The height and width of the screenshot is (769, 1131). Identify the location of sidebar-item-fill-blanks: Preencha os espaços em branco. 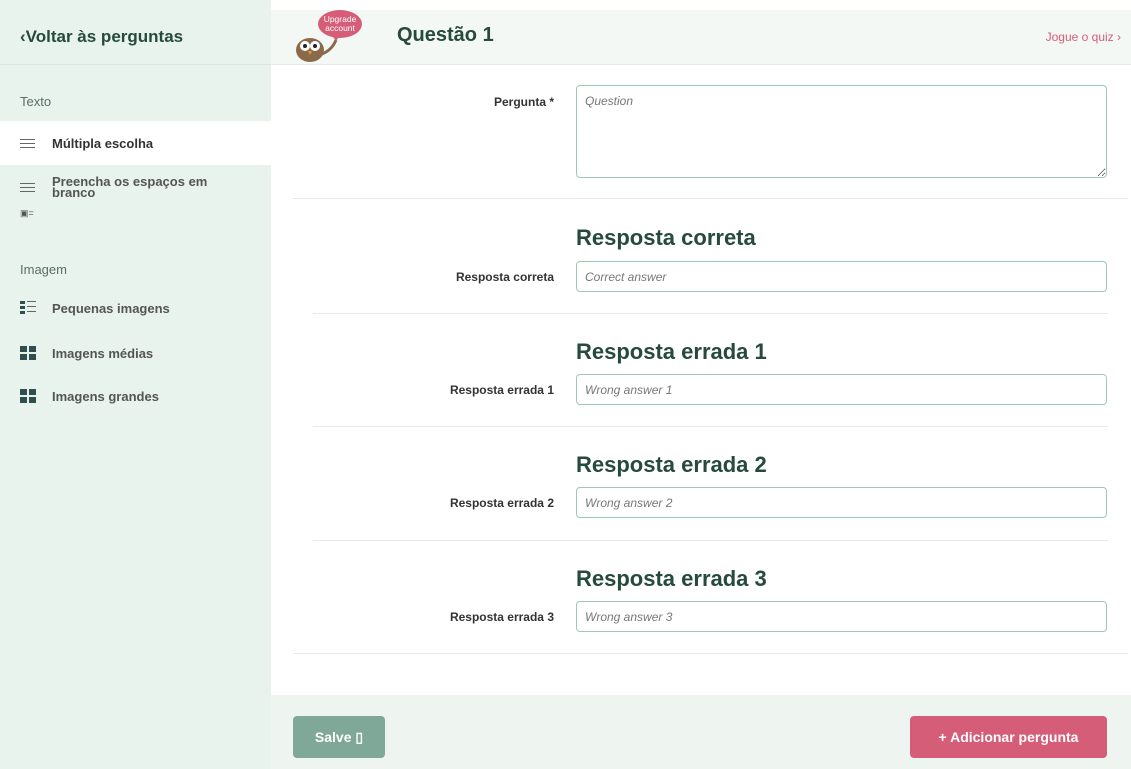
(135, 195).